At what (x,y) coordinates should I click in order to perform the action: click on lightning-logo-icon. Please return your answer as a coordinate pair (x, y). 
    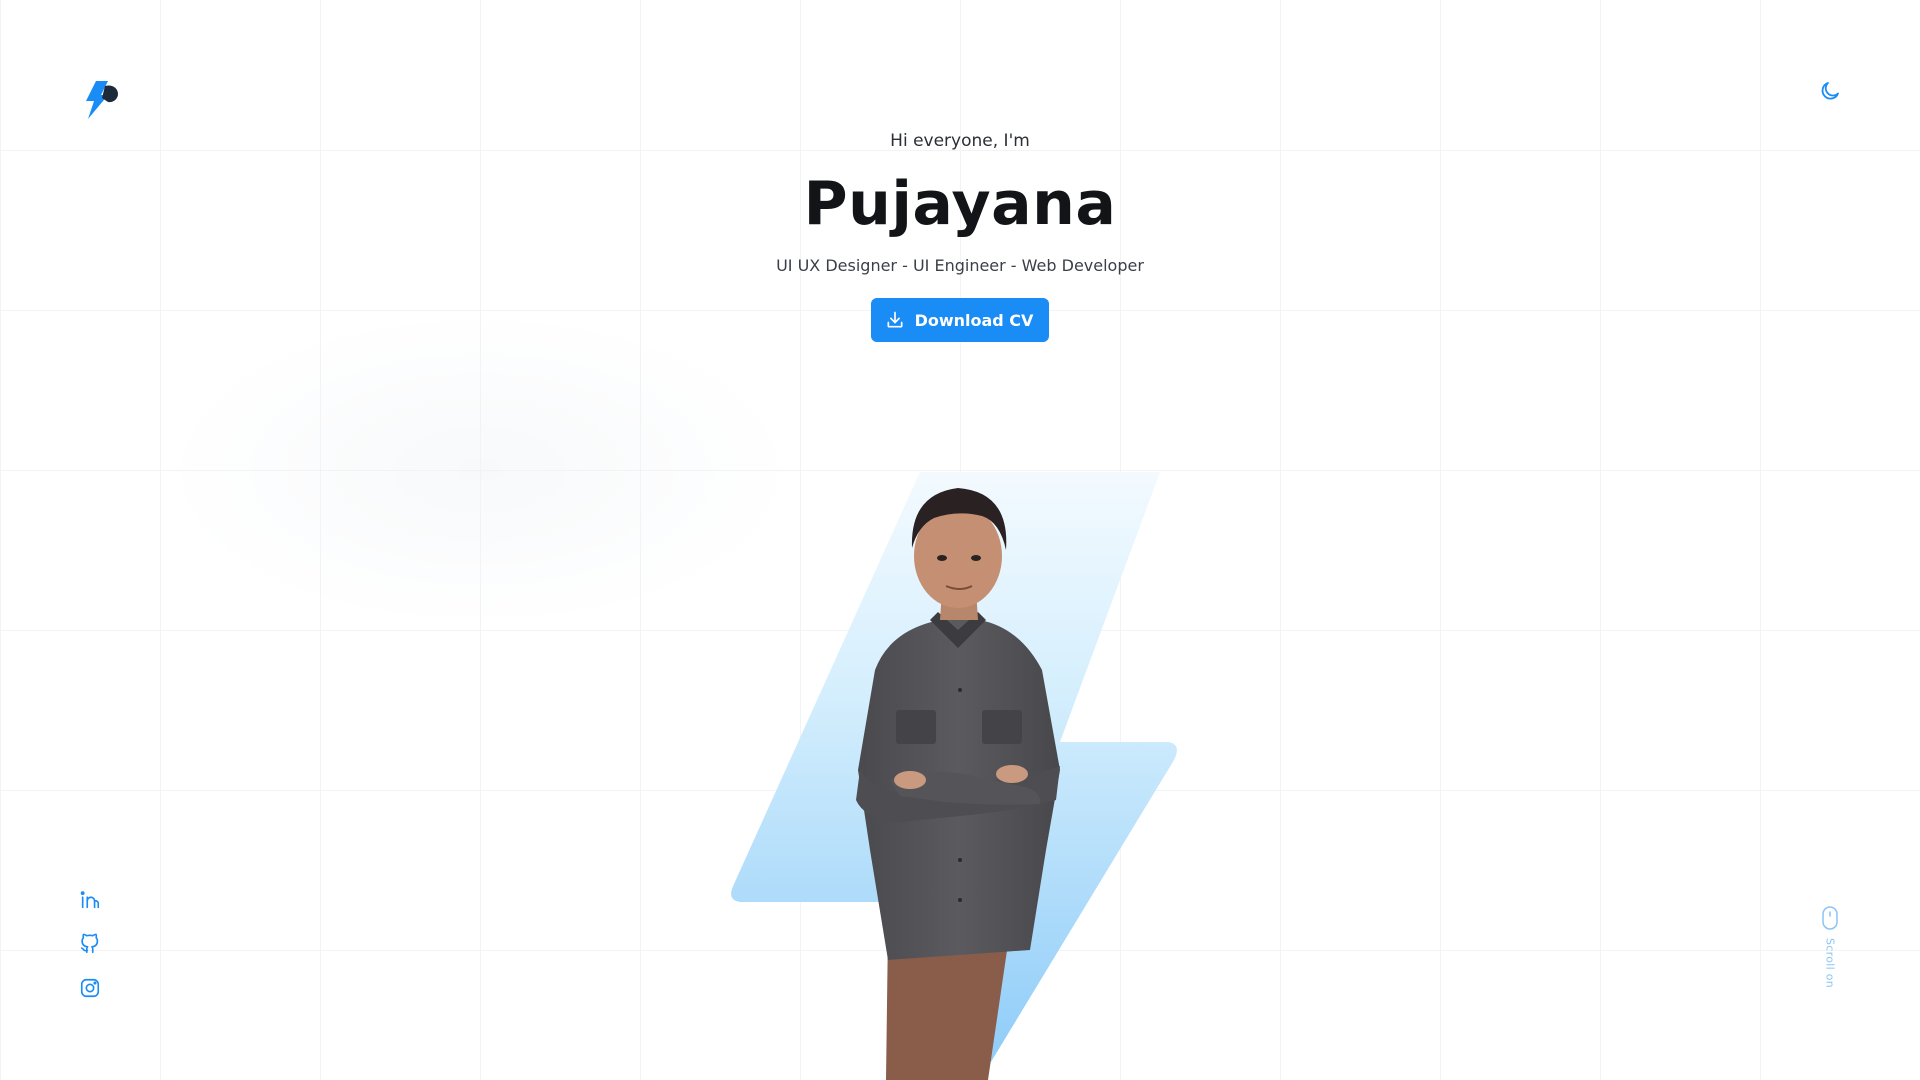
    Looking at the image, I should click on (102, 100).